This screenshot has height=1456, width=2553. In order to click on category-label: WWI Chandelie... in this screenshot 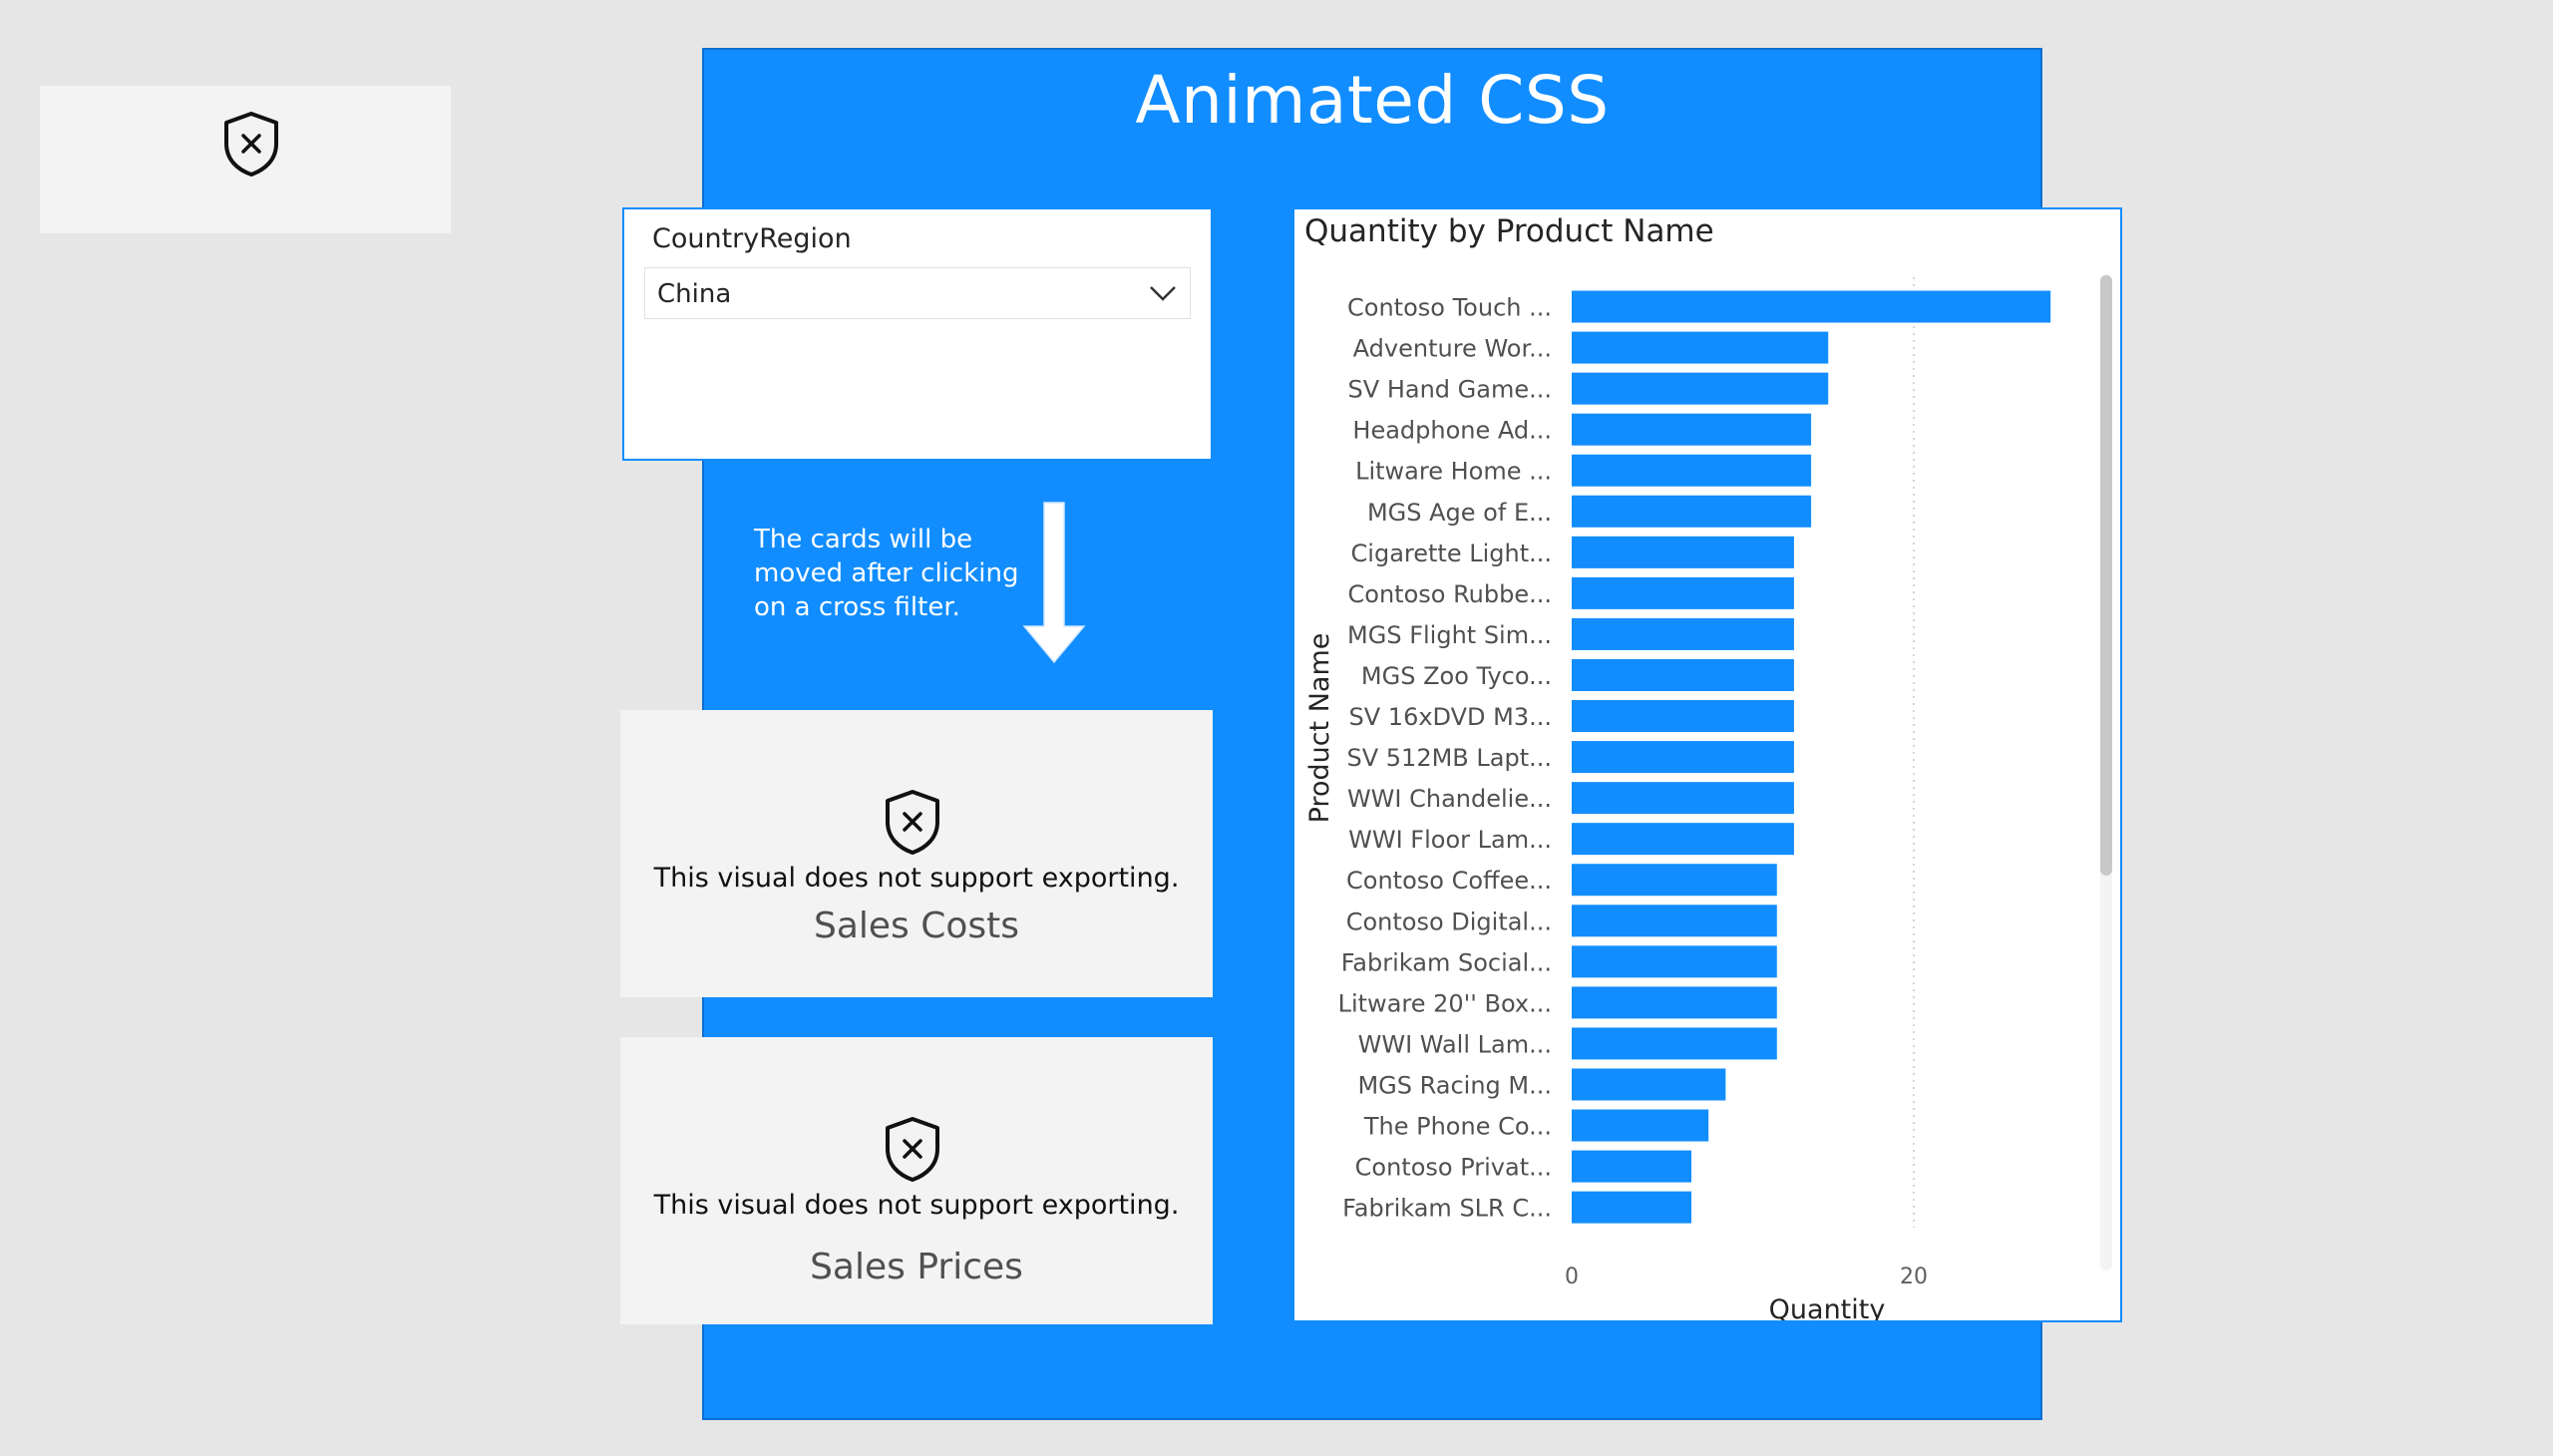, I will do `click(1450, 799)`.